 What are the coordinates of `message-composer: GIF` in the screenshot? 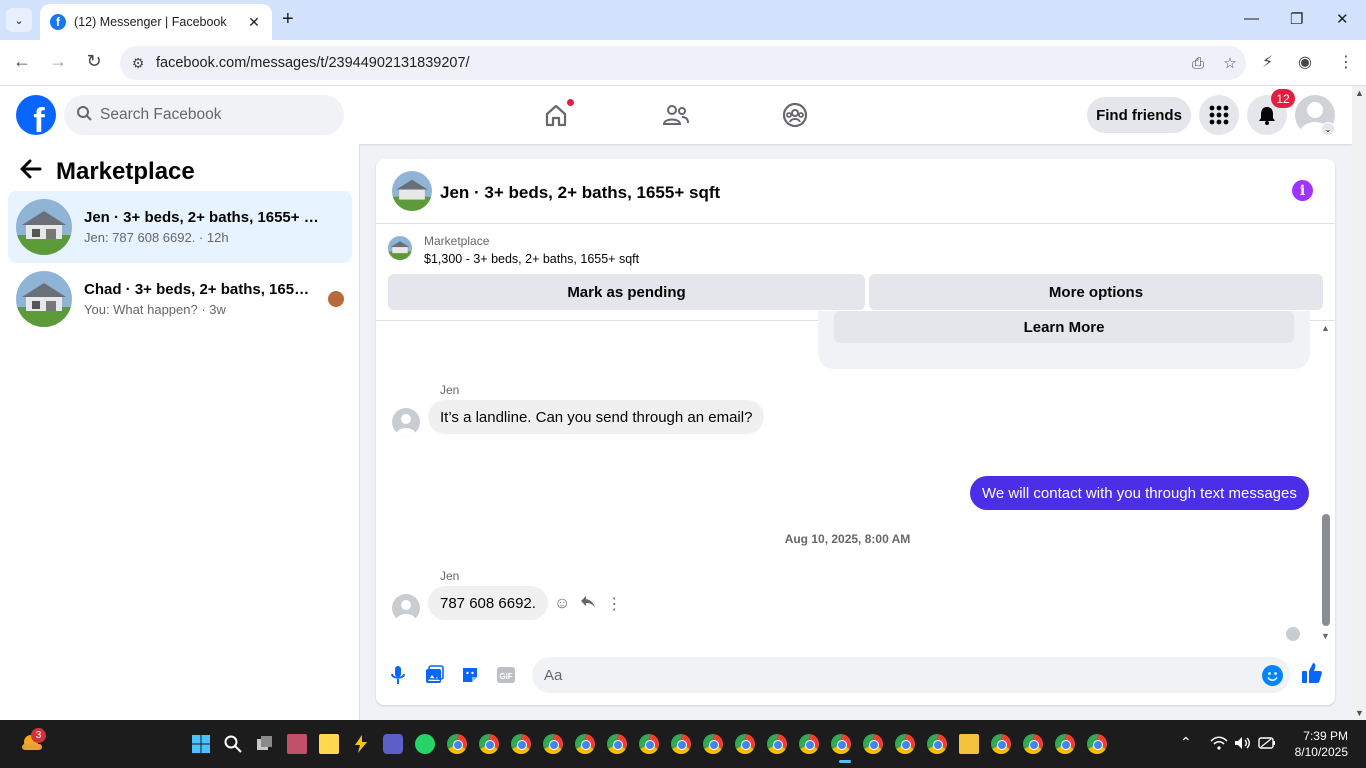 It's located at (855, 677).